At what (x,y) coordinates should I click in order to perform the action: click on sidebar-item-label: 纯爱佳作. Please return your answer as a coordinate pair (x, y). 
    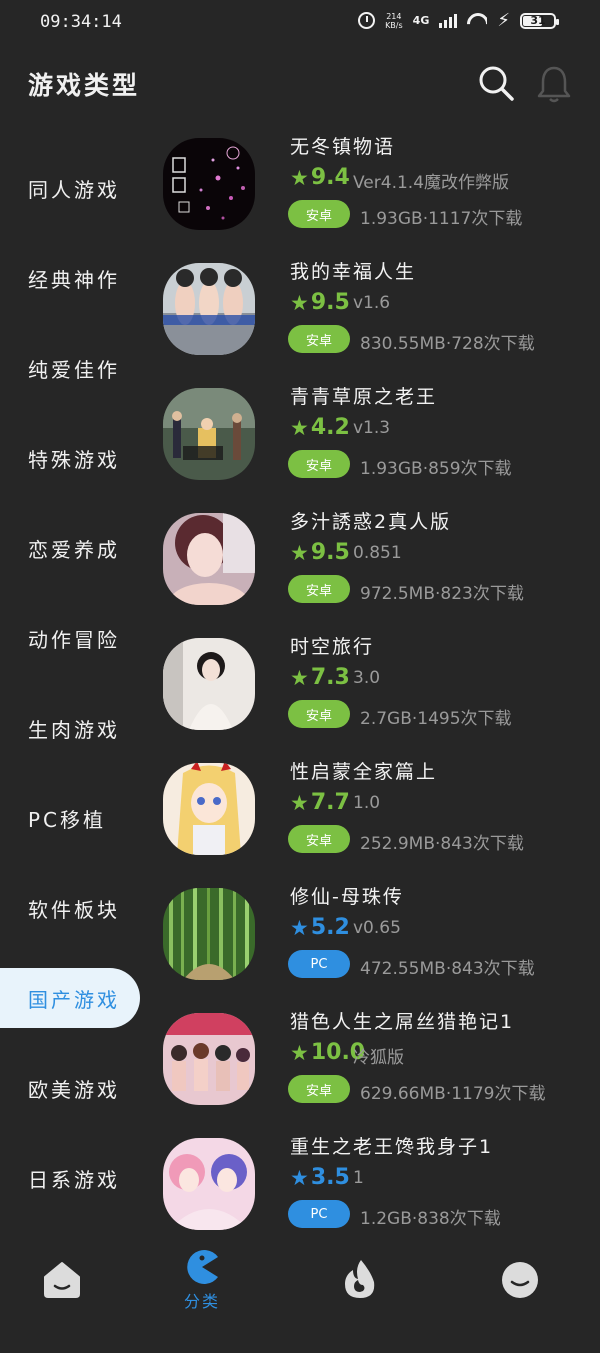
    Looking at the image, I should click on (74, 369).